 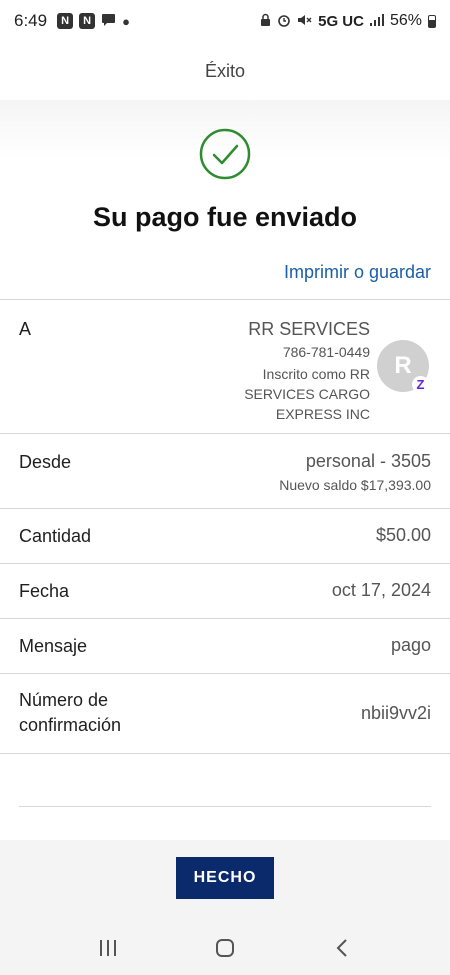 What do you see at coordinates (108, 948) in the screenshot?
I see `recents-icon` at bounding box center [108, 948].